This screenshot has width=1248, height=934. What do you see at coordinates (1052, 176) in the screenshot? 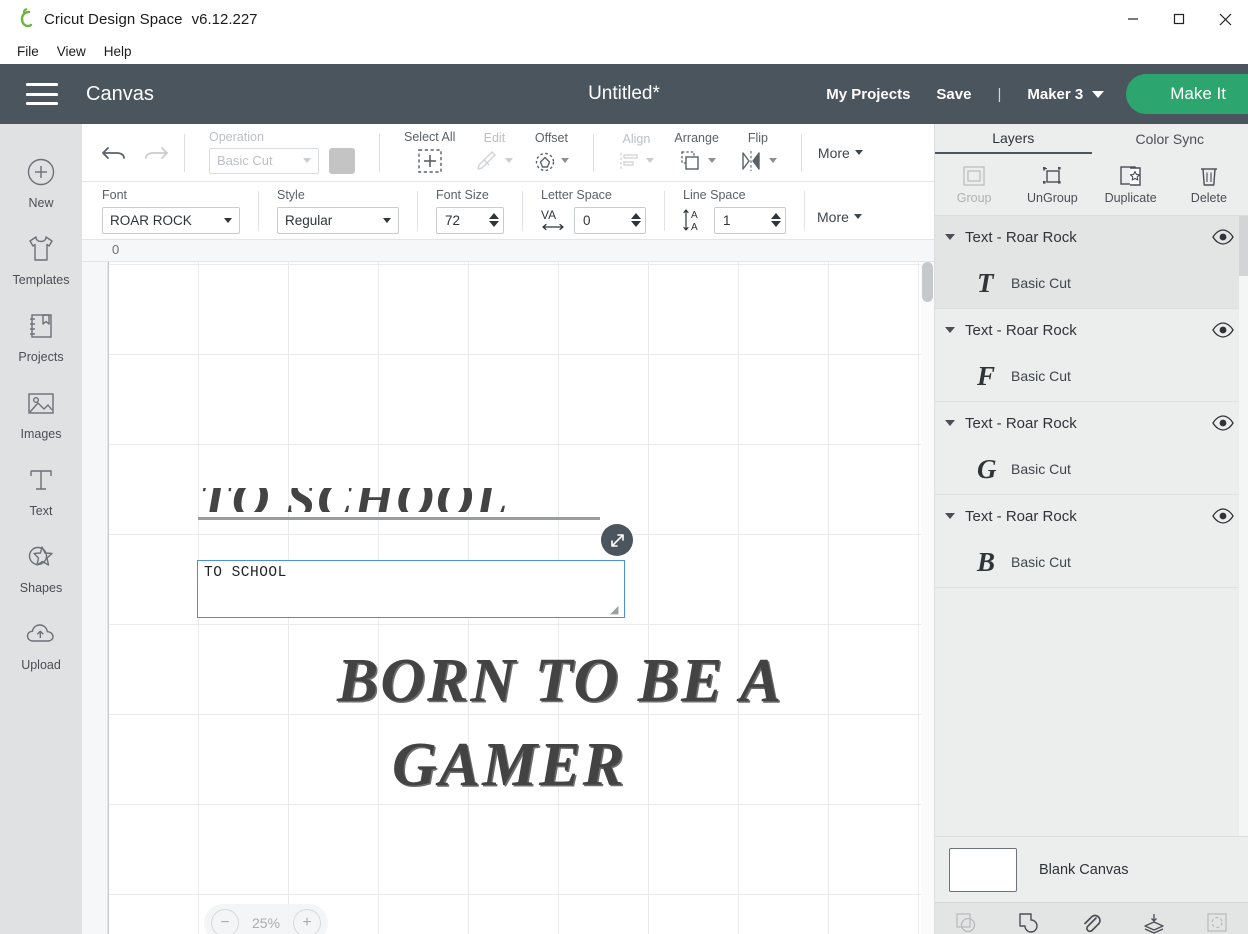
I see `ungroup-icon` at bounding box center [1052, 176].